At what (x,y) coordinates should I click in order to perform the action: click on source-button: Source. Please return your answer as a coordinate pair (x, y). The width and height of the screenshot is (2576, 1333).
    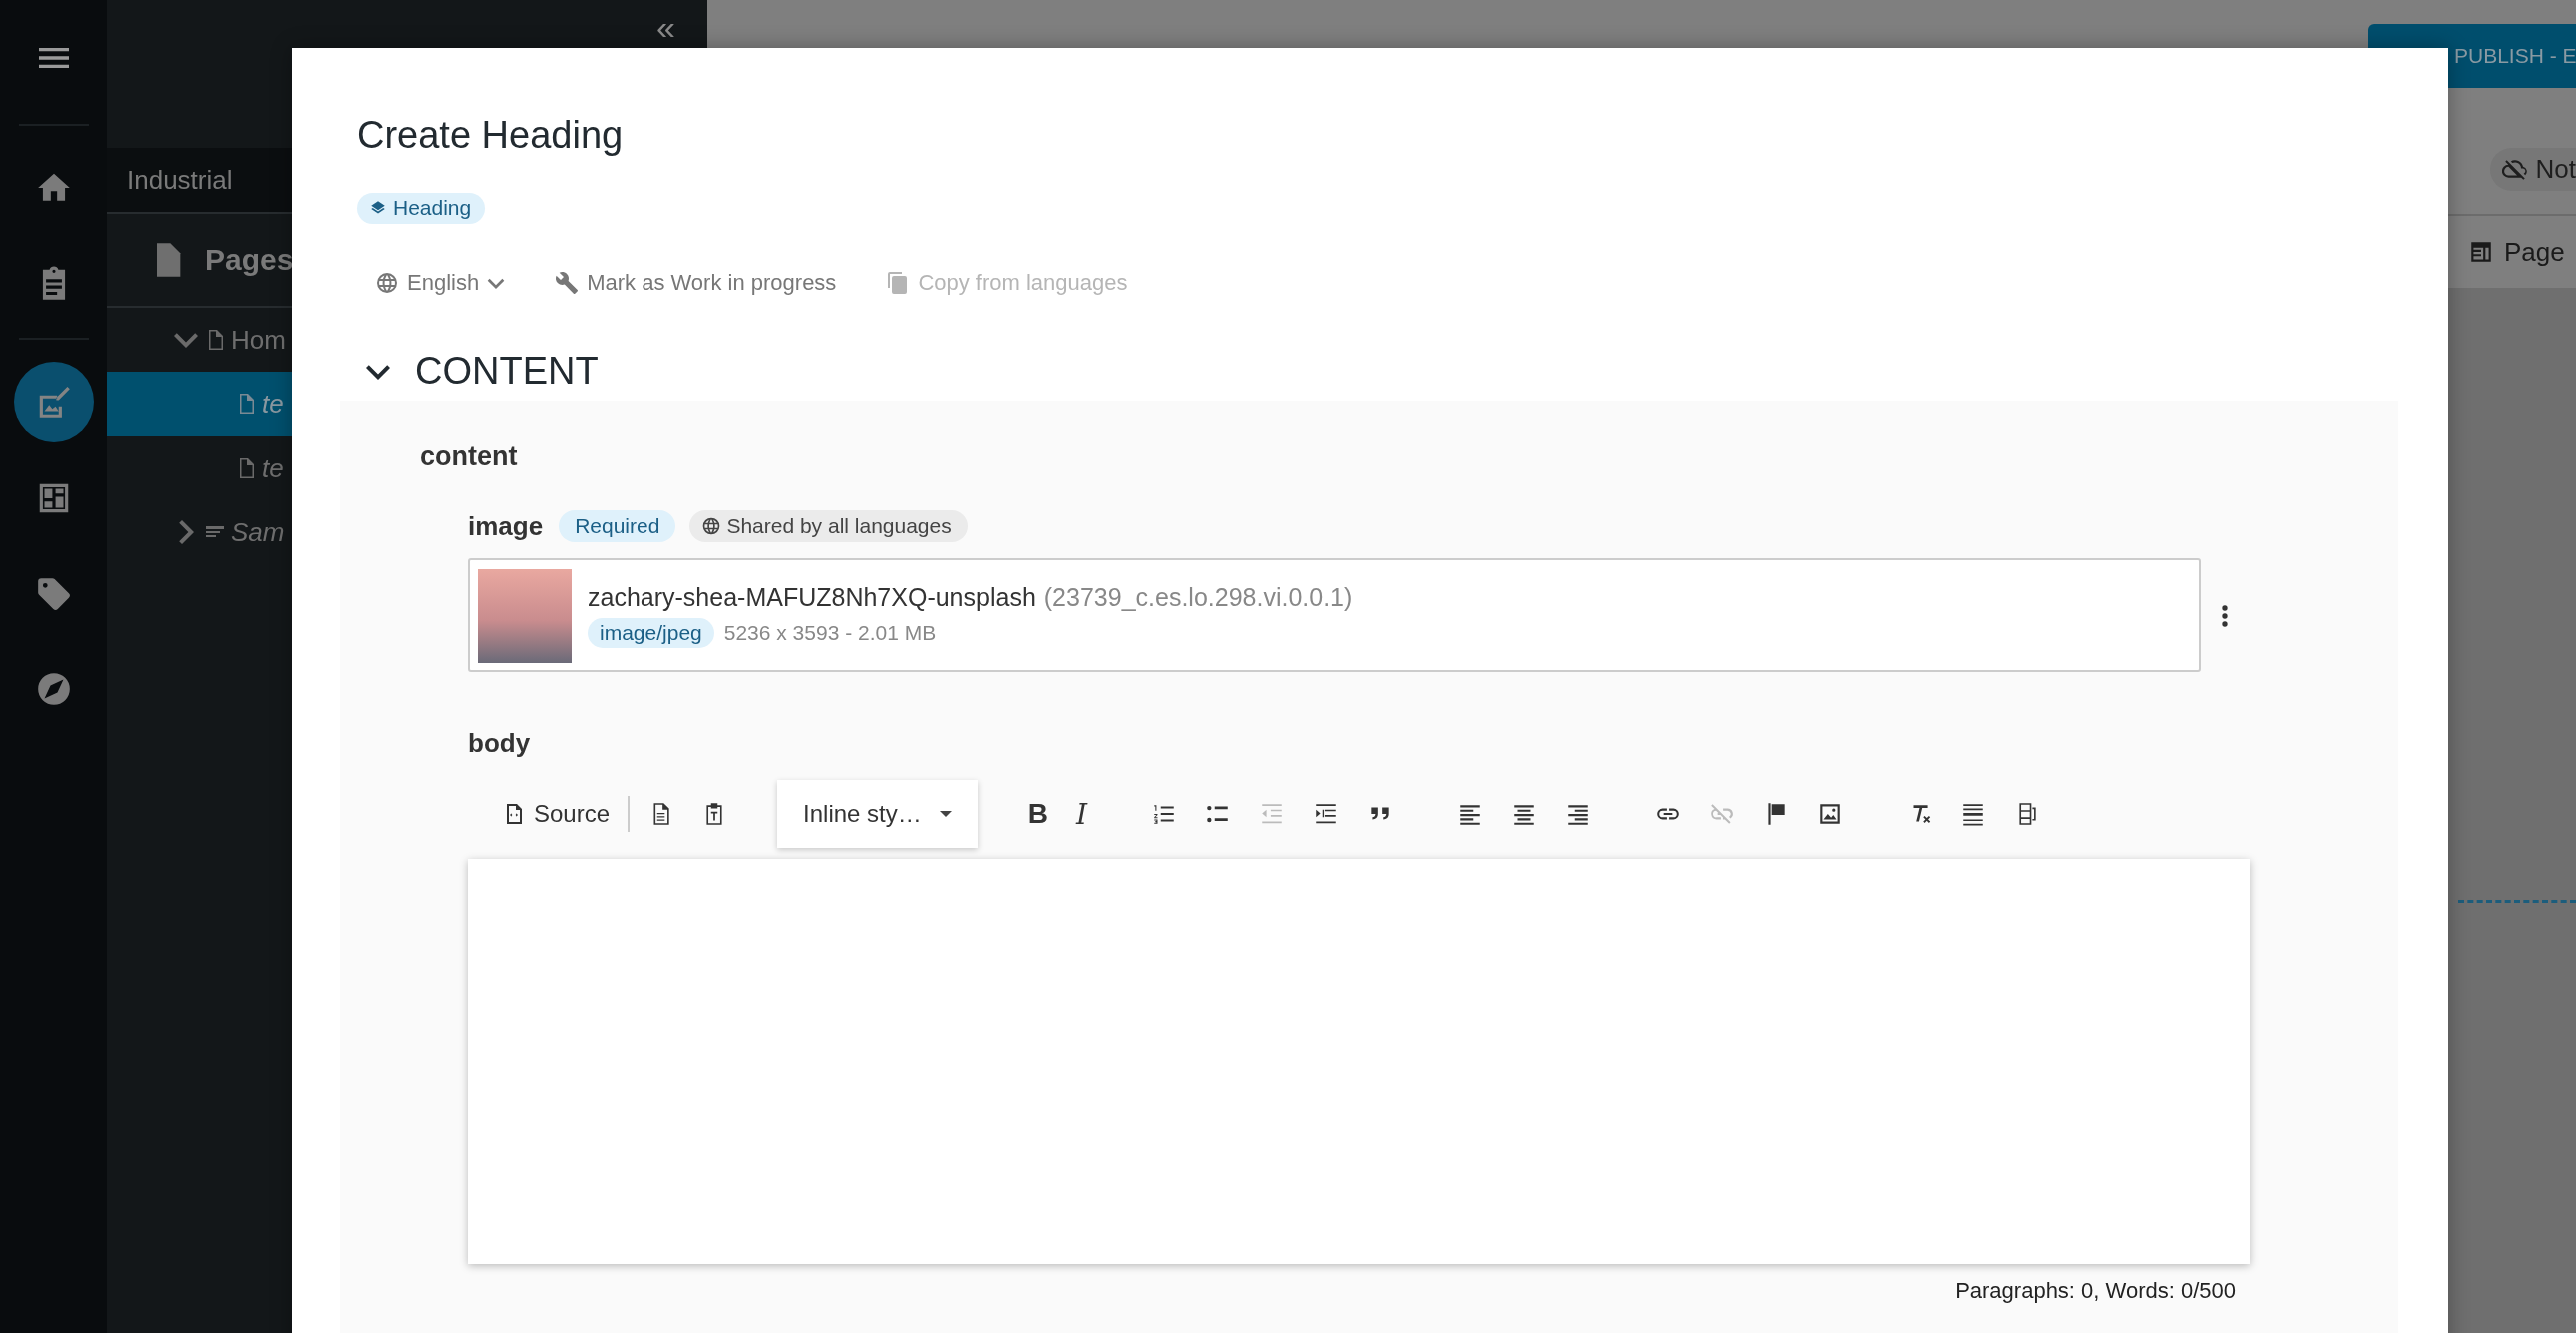
    Looking at the image, I should click on (556, 814).